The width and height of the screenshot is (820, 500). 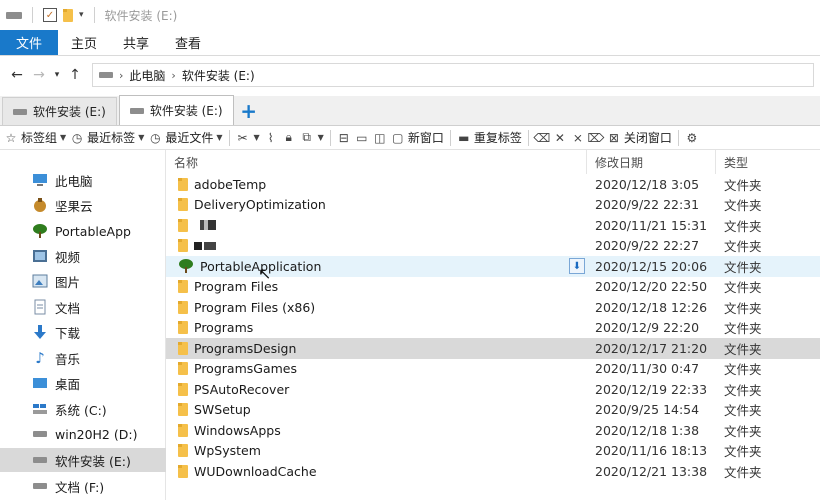 I want to click on doc-tab: 软件安装 (E:), so click(x=59, y=111).